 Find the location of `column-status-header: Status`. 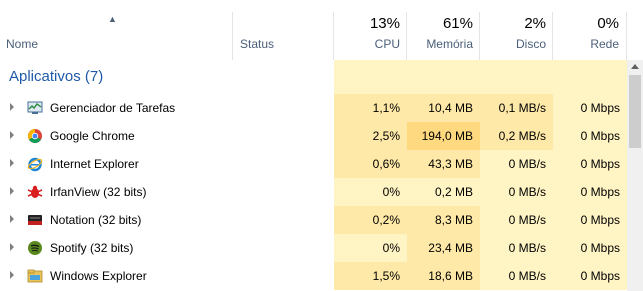

column-status-header: Status is located at coordinates (257, 44).